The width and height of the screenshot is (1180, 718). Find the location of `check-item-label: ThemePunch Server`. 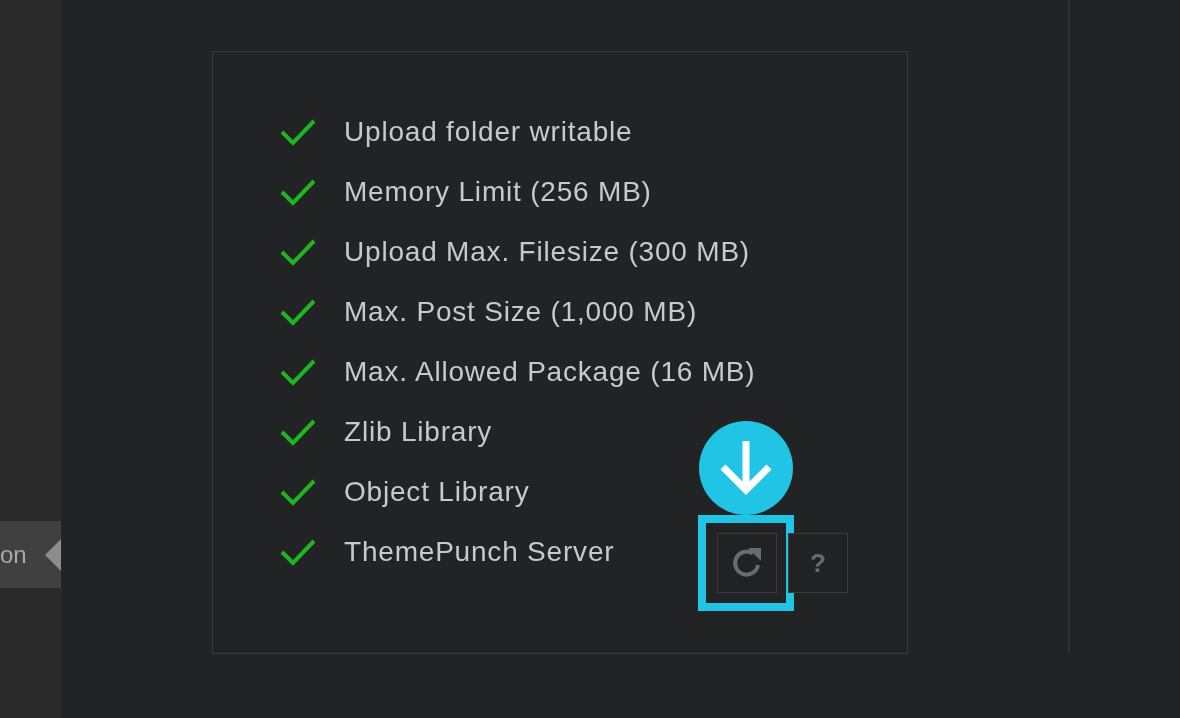

check-item-label: ThemePunch Server is located at coordinates (480, 552).